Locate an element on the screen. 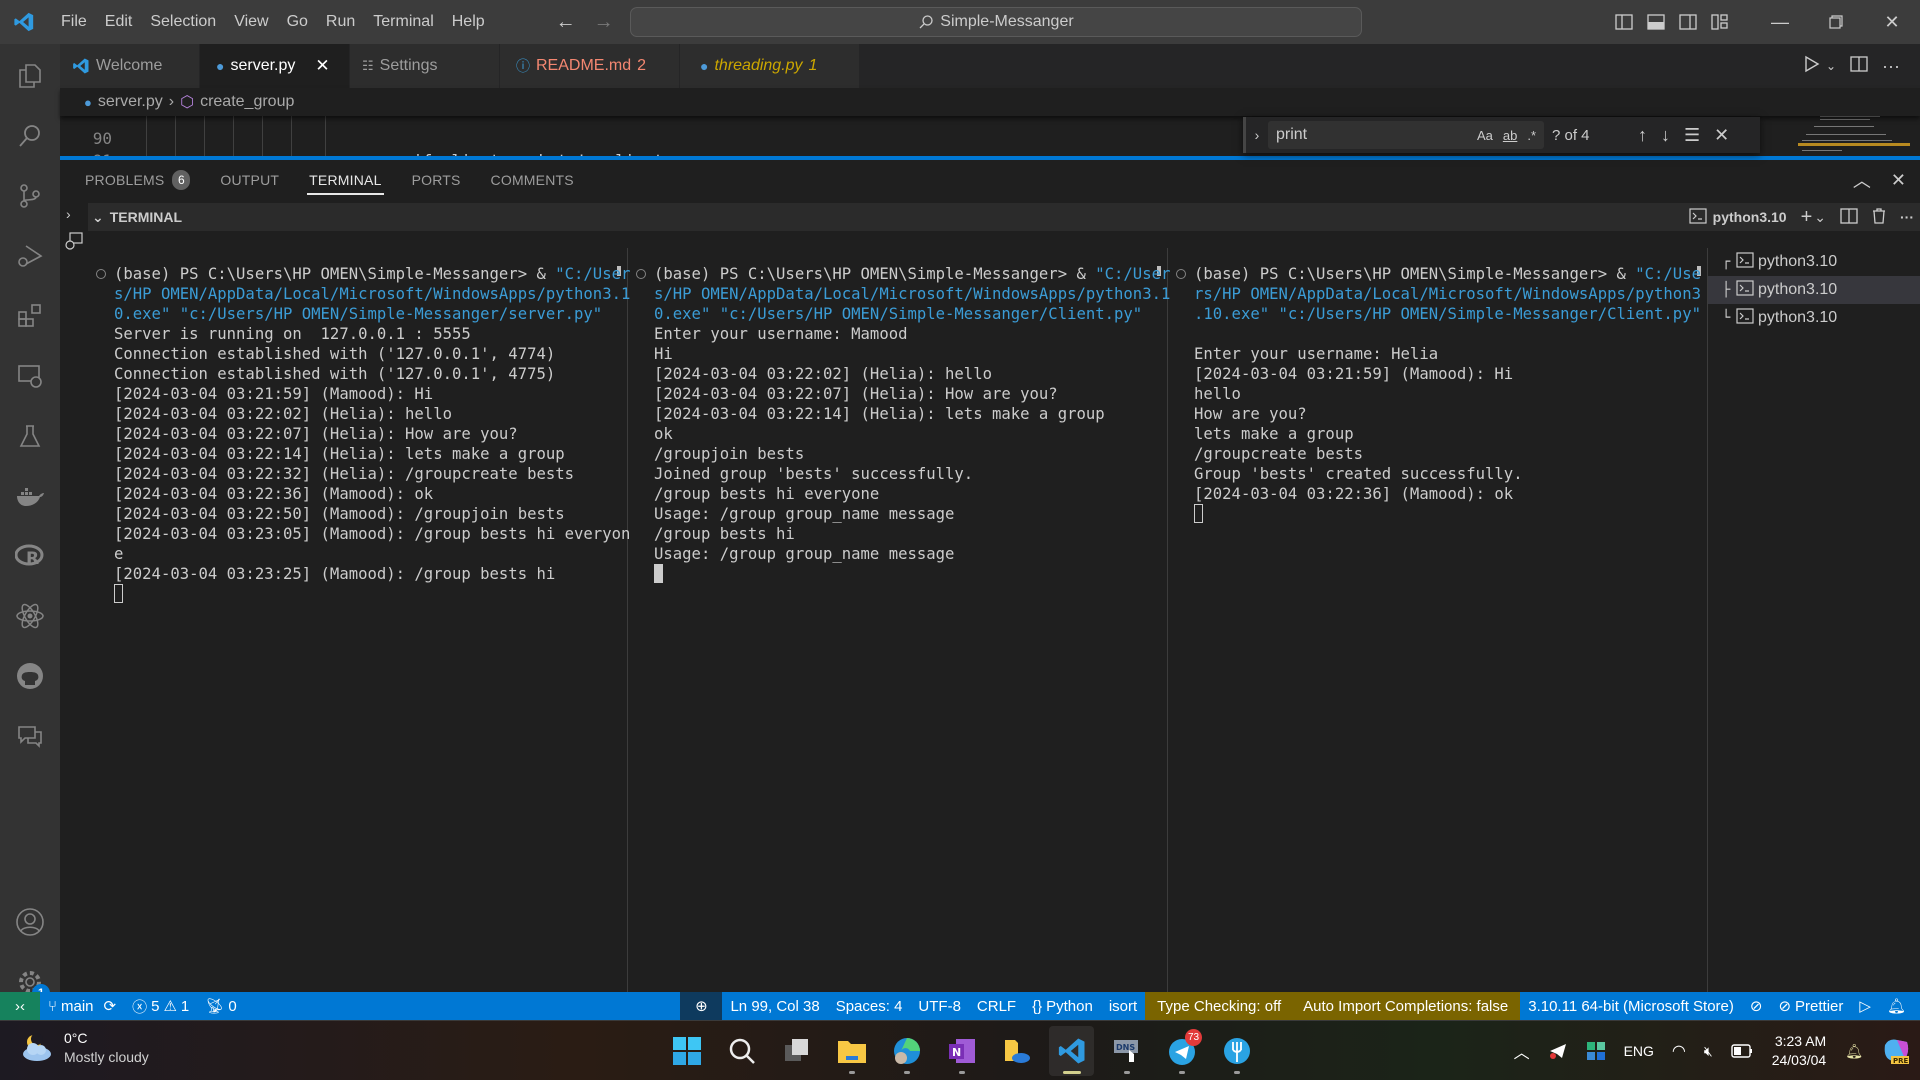 The height and width of the screenshot is (1080, 1920). wifi-icon: ◠ is located at coordinates (1679, 1051).